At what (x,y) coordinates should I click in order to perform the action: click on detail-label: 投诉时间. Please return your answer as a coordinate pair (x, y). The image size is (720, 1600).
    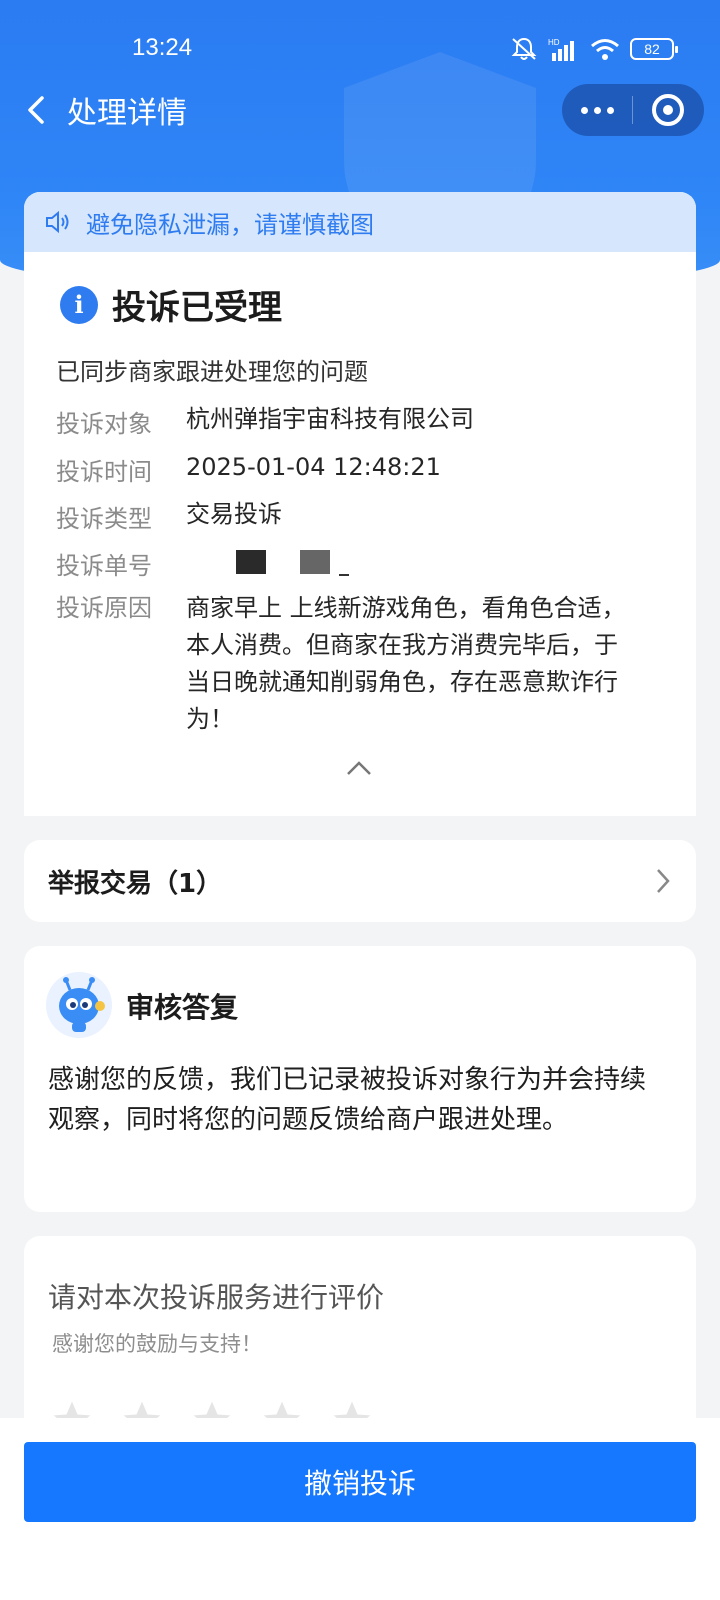
    Looking at the image, I should click on (104, 472).